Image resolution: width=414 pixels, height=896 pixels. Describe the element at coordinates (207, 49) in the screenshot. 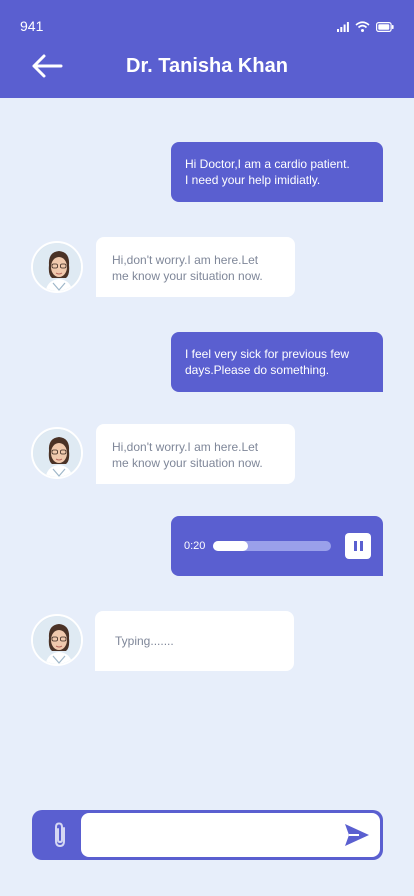

I see `app-header: 941 Dr. Tanisha Khan` at that location.